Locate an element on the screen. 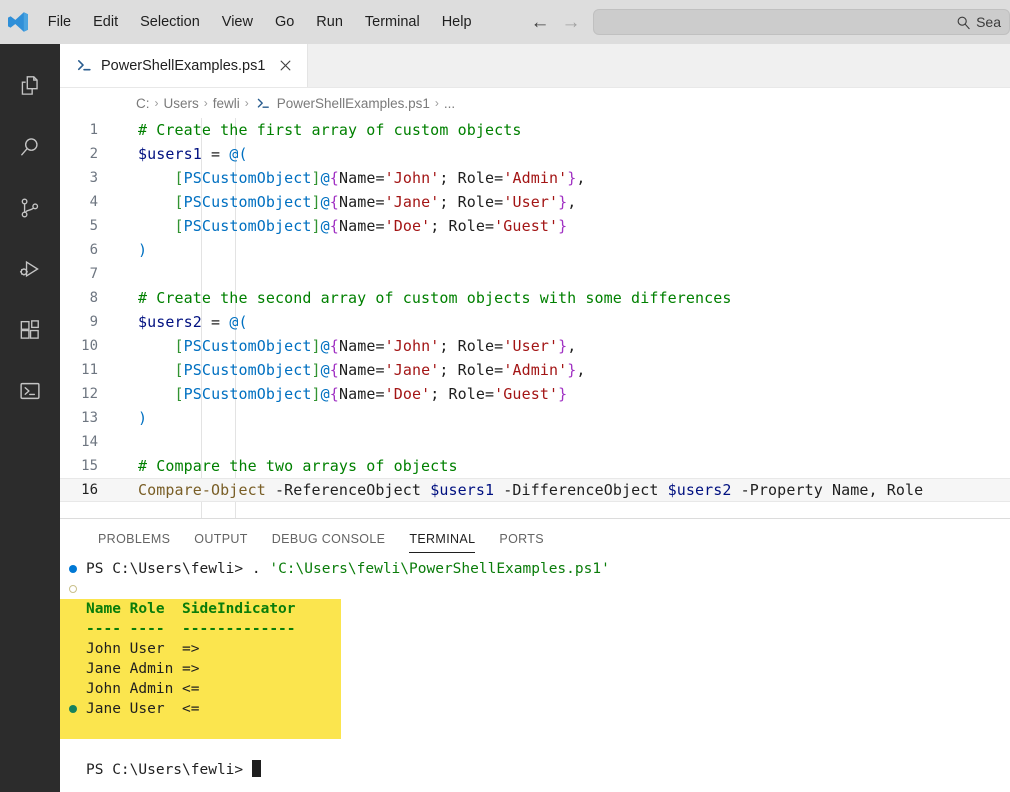 This screenshot has width=1010, height=792. breadcrumb-item-1: Users is located at coordinates (181, 103).